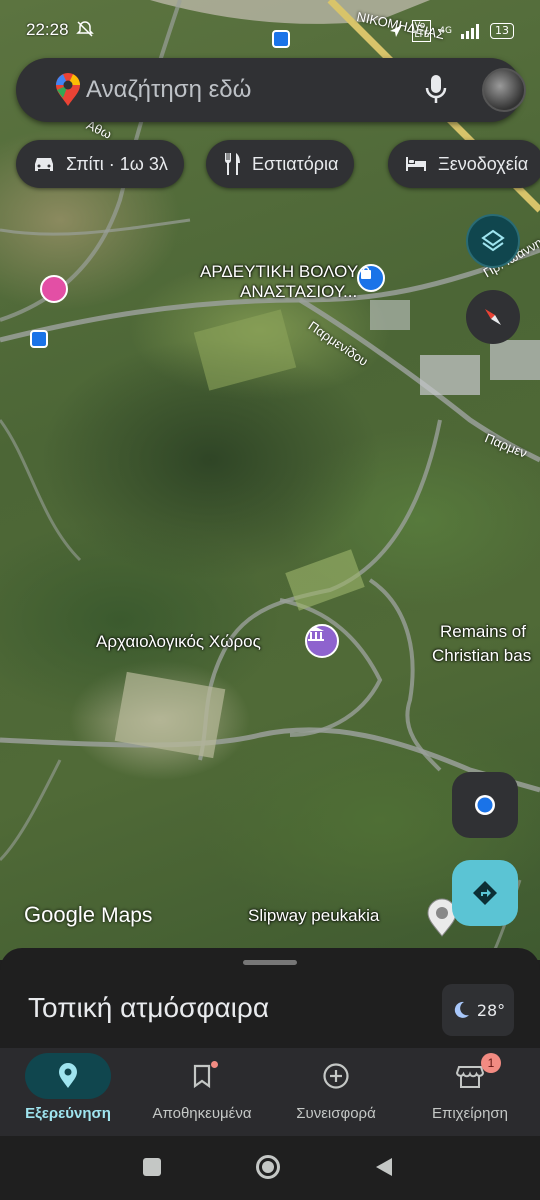 This screenshot has width=540, height=1200. Describe the element at coordinates (270, 31) in the screenshot. I see `status-bar: 22:28 Vo LTE 4G 13` at that location.